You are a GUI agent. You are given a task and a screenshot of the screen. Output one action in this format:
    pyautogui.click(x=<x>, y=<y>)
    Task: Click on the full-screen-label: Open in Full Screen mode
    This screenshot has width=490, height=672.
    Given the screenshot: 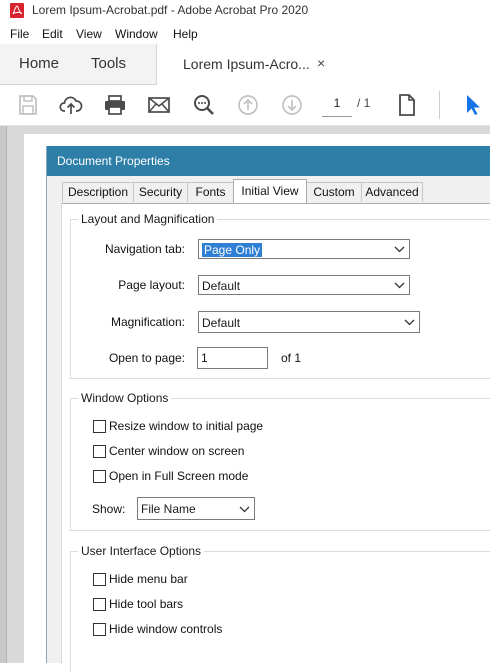 What is the action you would take?
    pyautogui.click(x=179, y=476)
    